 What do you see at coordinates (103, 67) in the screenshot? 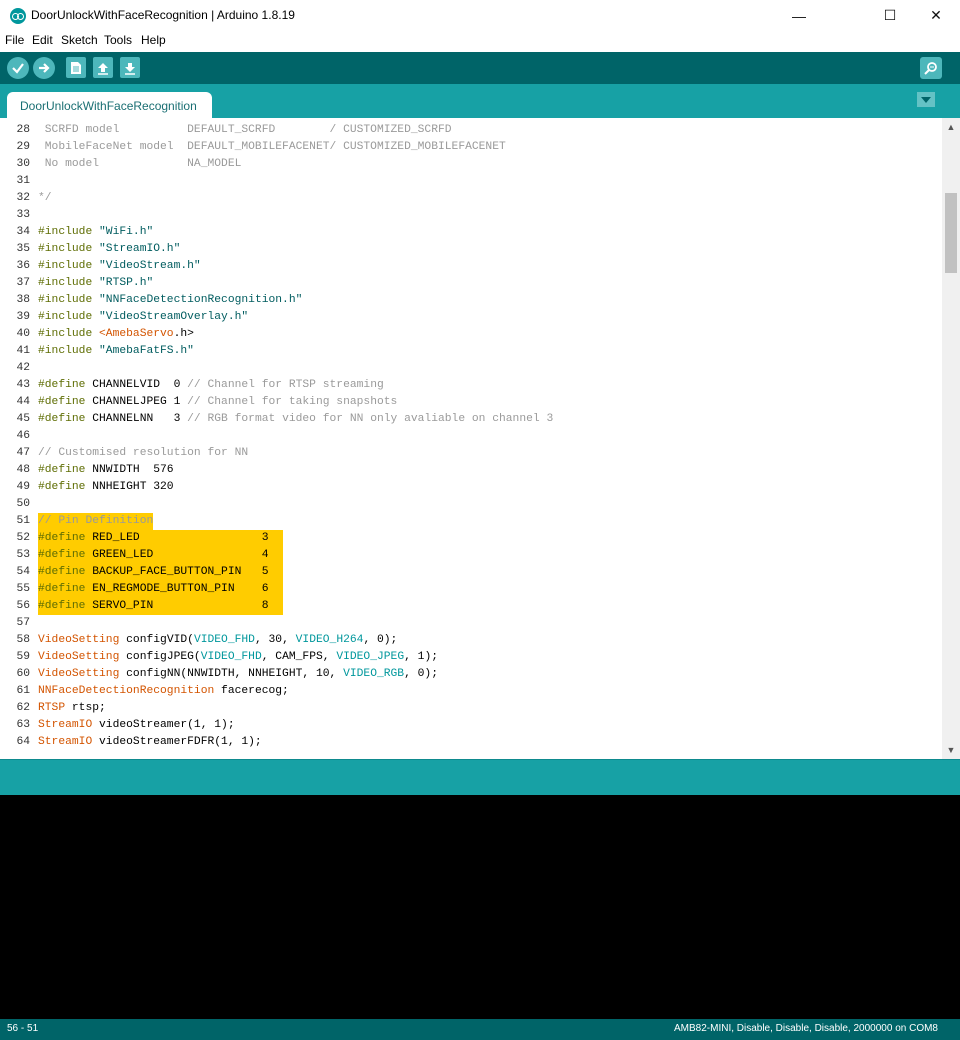
I see `open-sketch-button` at bounding box center [103, 67].